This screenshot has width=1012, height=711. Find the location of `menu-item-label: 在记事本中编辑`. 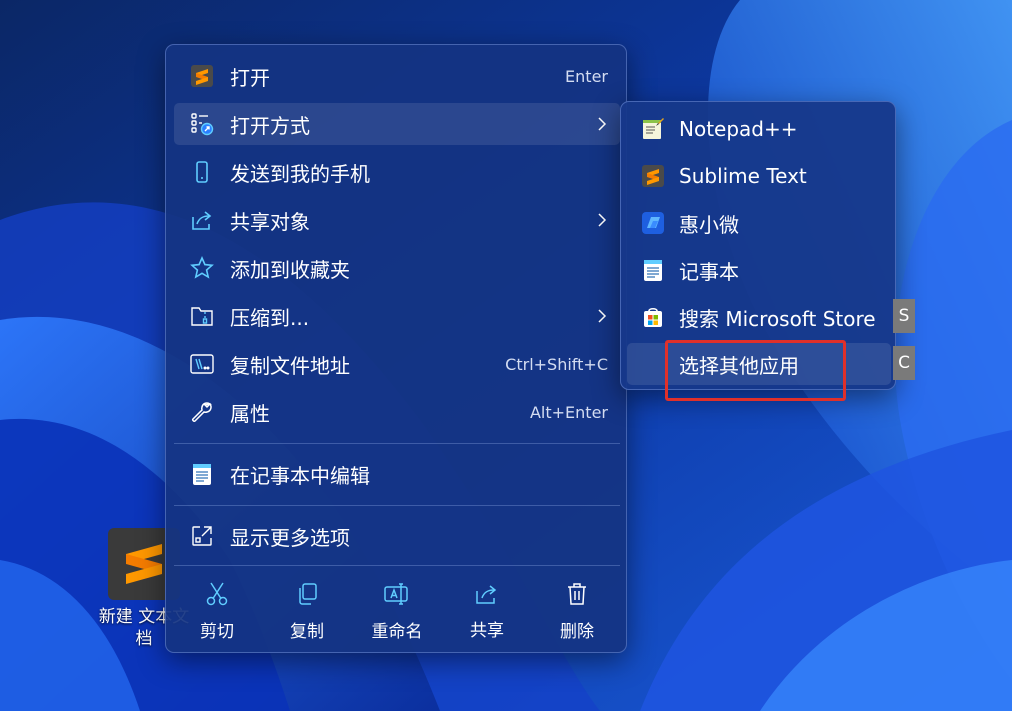

menu-item-label: 在记事本中编辑 is located at coordinates (300, 475).